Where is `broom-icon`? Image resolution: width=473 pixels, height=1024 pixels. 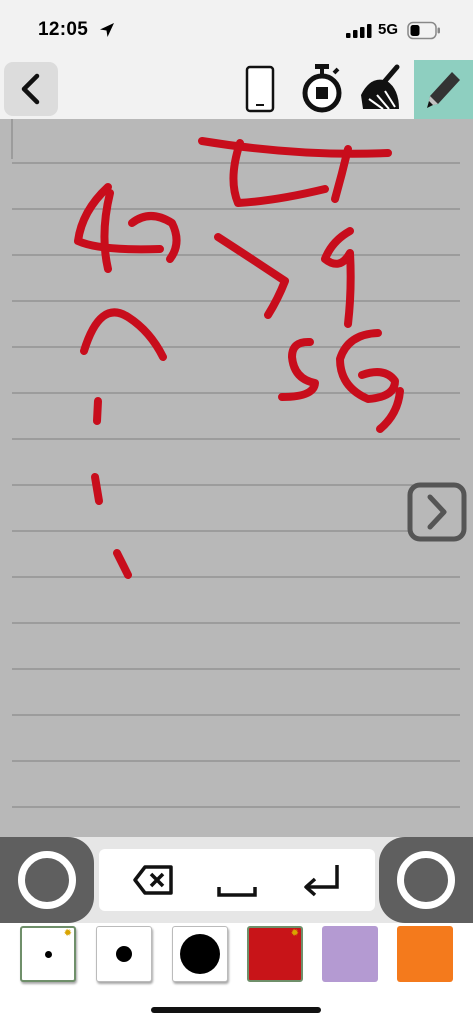 broom-icon is located at coordinates (380, 87).